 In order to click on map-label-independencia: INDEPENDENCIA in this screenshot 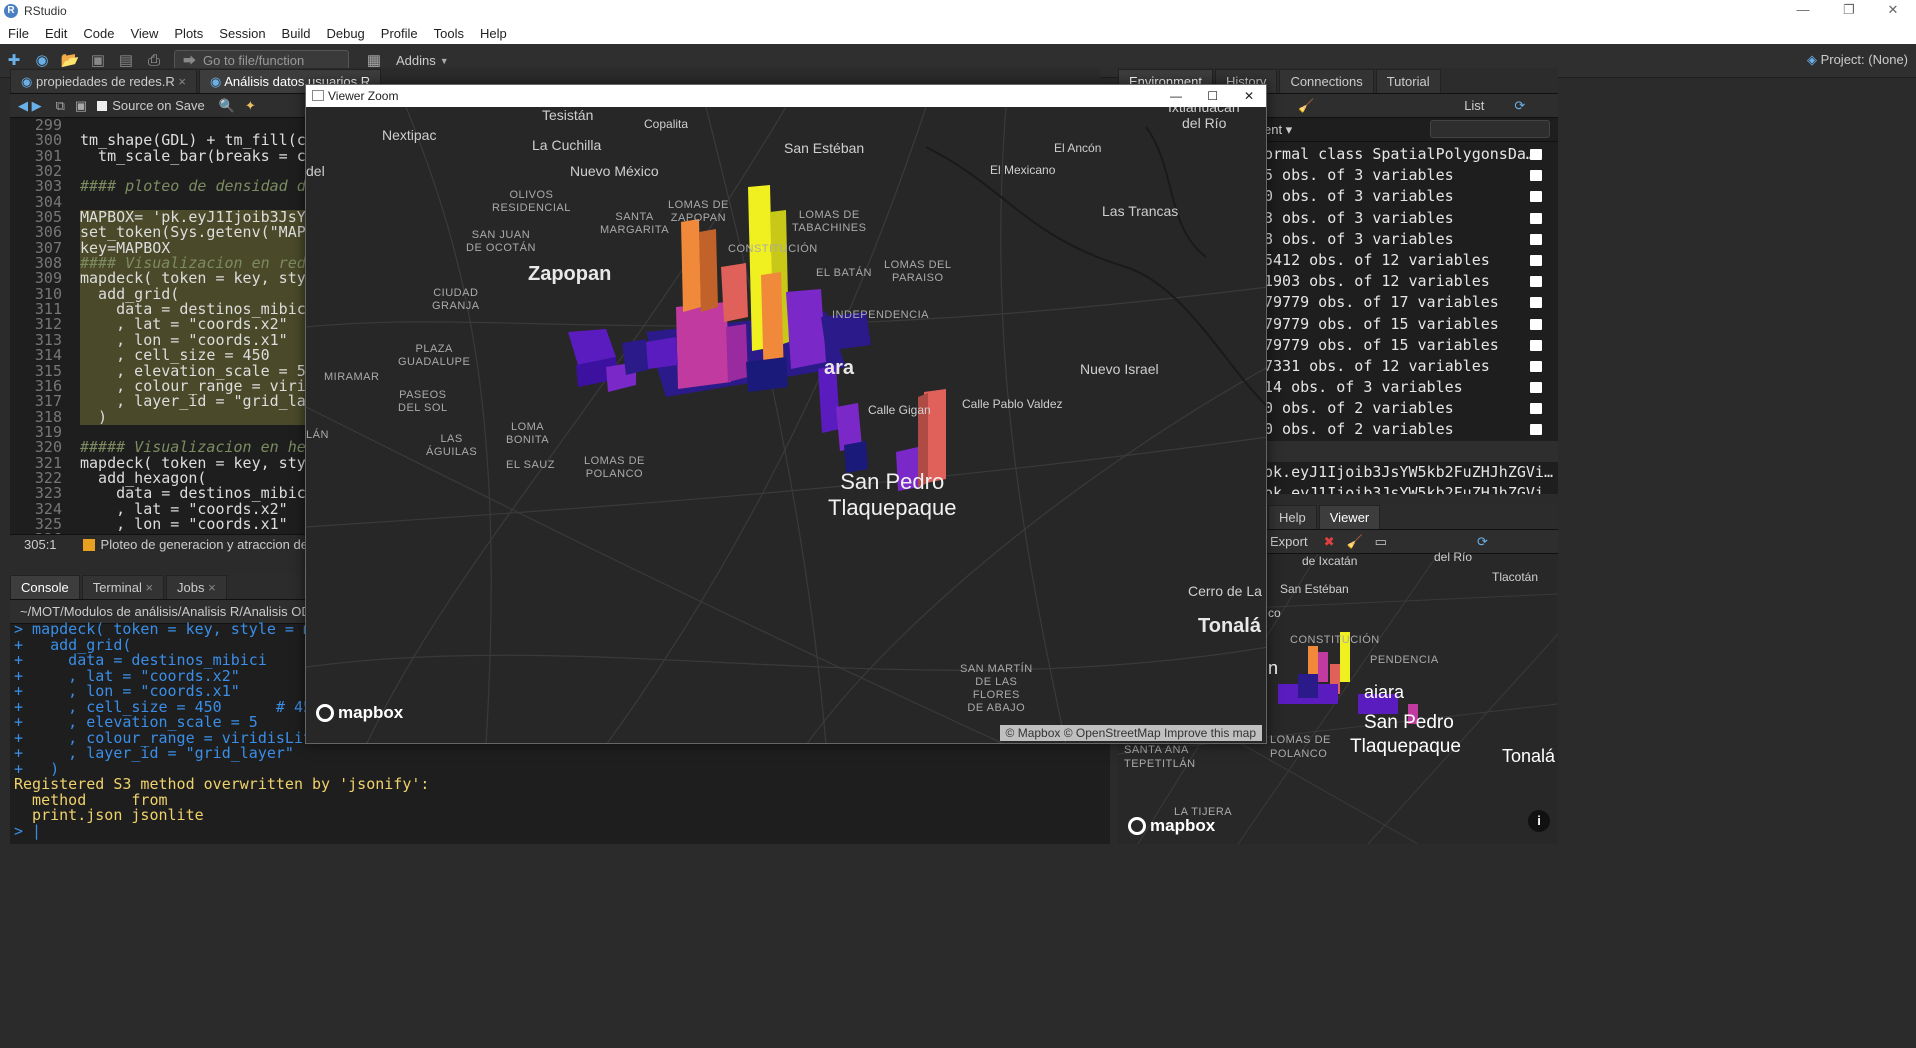, I will do `click(880, 315)`.